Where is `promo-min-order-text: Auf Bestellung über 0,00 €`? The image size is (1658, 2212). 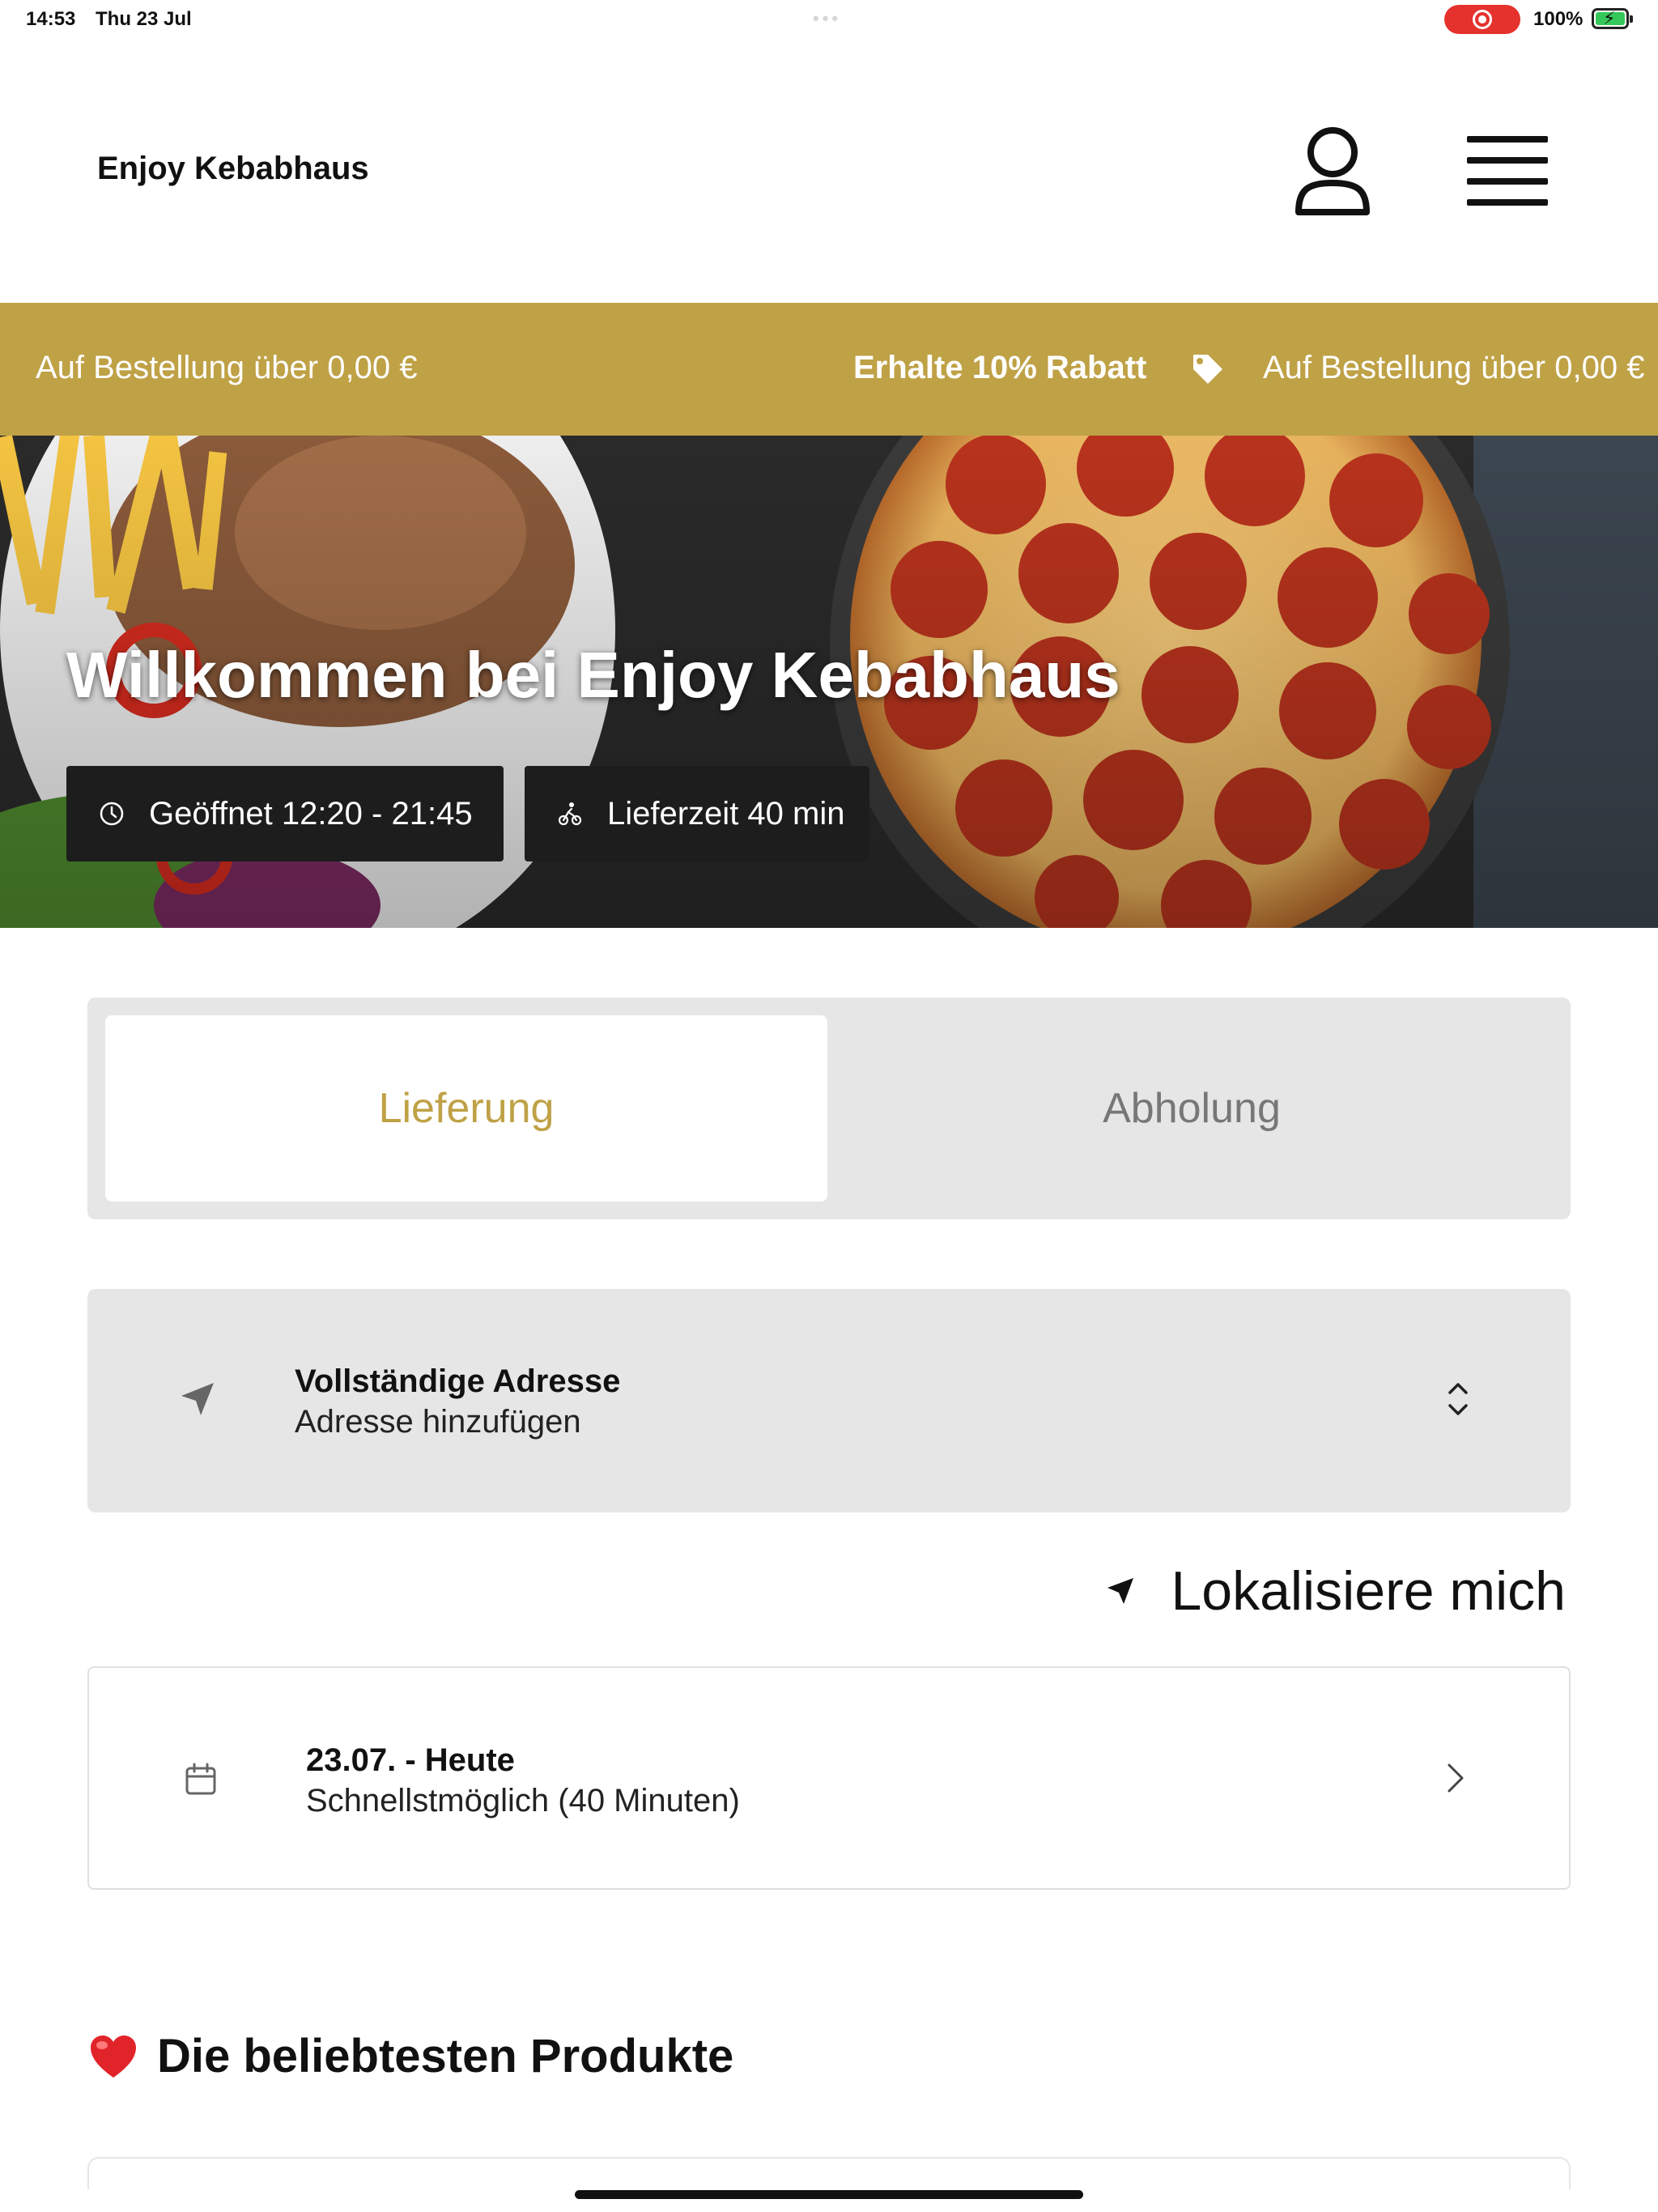
promo-min-order-text: Auf Bestellung über 0,00 € is located at coordinates (227, 368).